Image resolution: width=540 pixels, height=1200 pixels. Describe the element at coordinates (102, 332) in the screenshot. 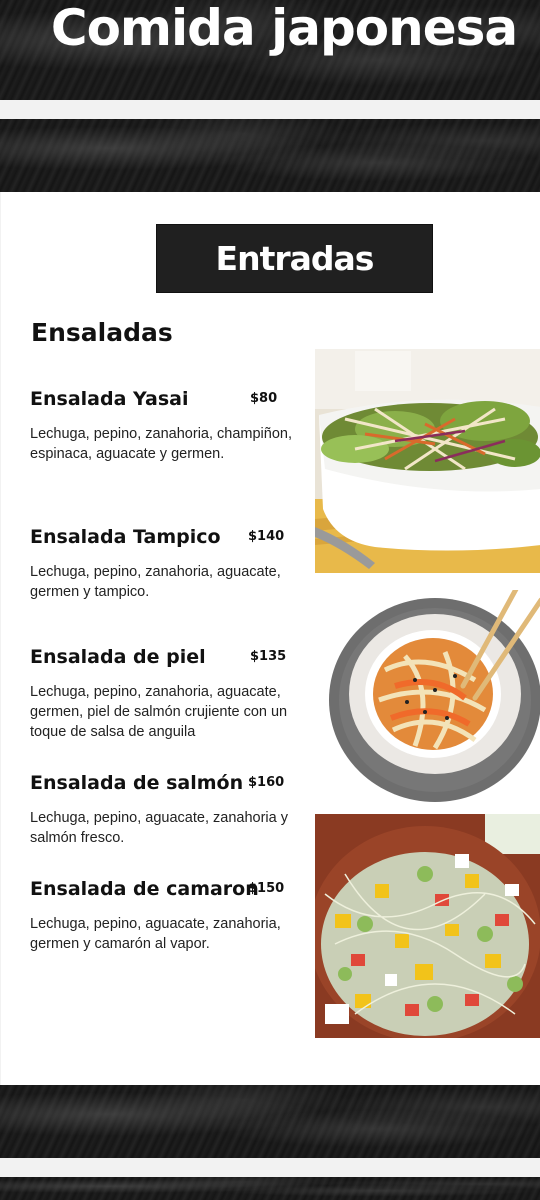

I see `category-title: Ensaladas` at that location.